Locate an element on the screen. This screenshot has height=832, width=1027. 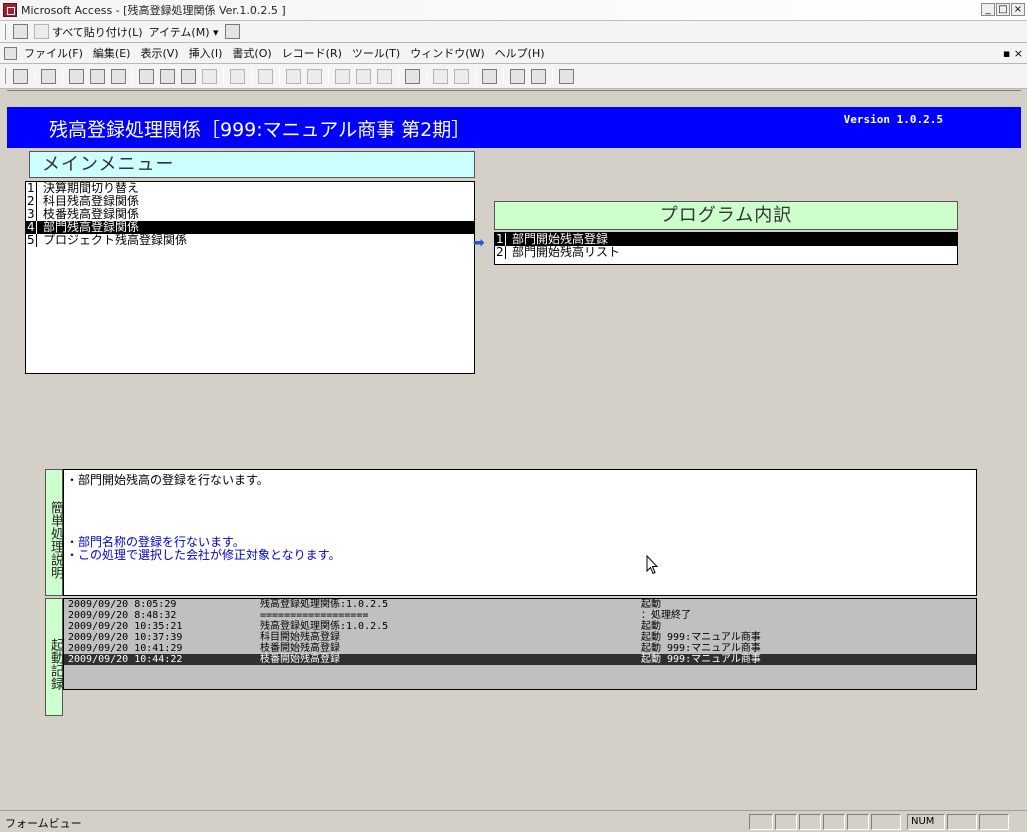
print-button is located at coordinates (76, 76).